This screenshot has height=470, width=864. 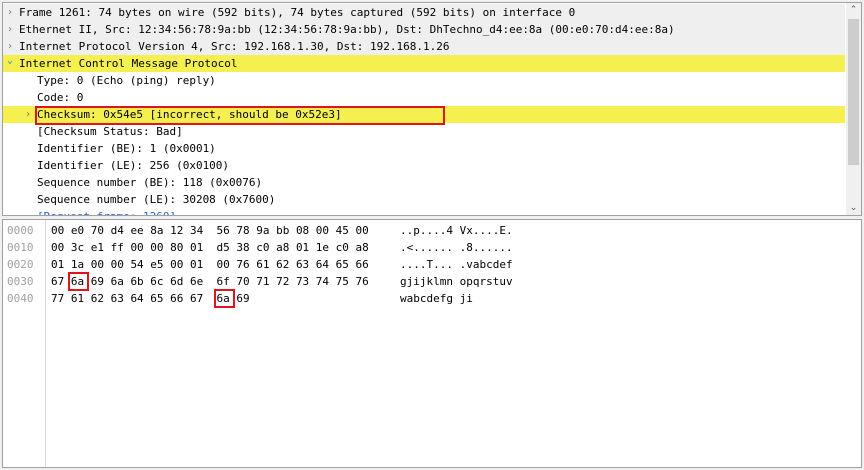 I want to click on ascii-dump: ....T... .vabcdef, so click(x=456, y=264).